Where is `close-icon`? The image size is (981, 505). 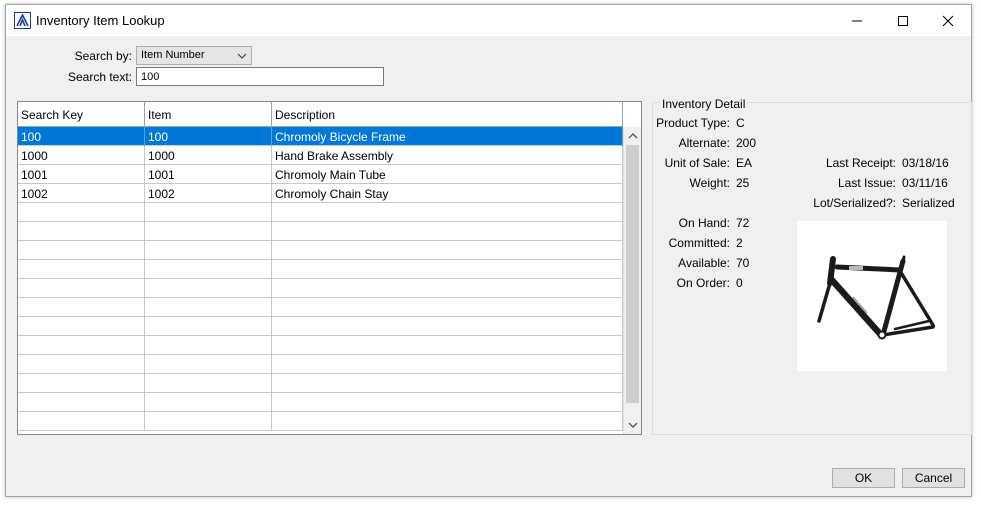 close-icon is located at coordinates (948, 20).